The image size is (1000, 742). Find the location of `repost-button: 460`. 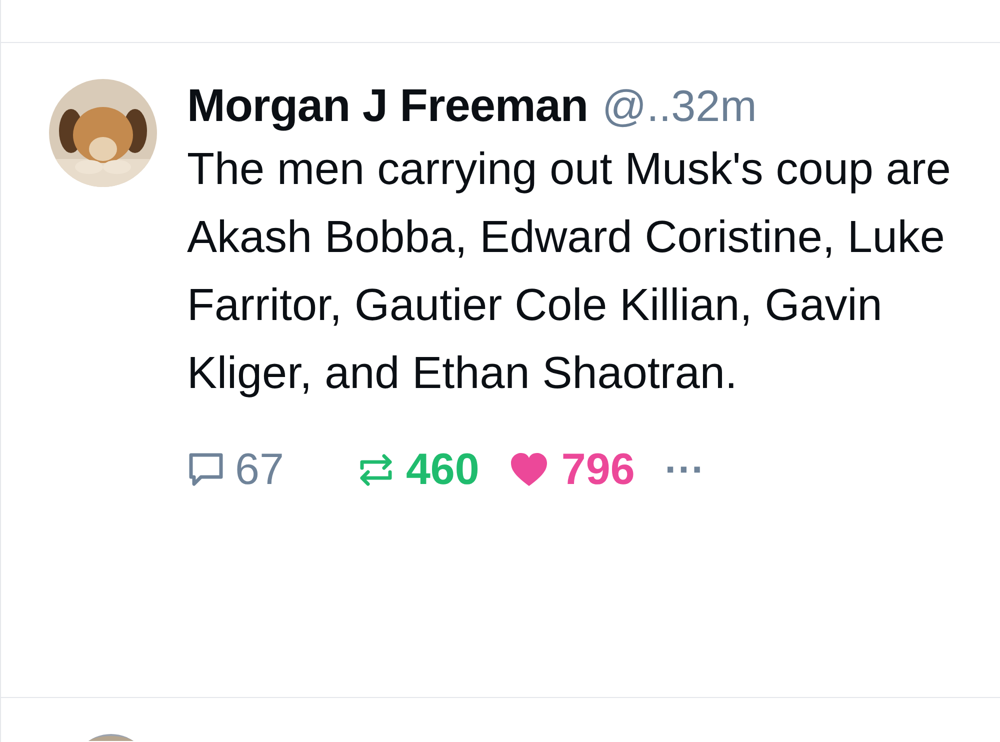

repost-button: 460 is located at coordinates (419, 470).